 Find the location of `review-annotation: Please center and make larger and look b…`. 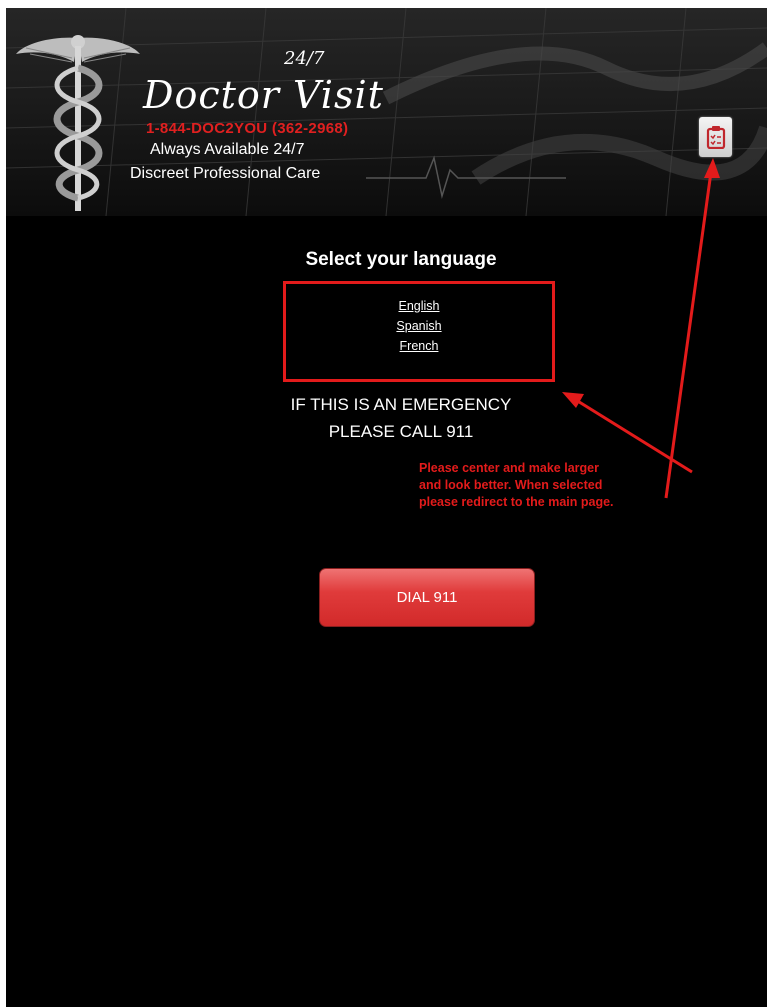

review-annotation: Please center and make larger and look b… is located at coordinates (569, 485).